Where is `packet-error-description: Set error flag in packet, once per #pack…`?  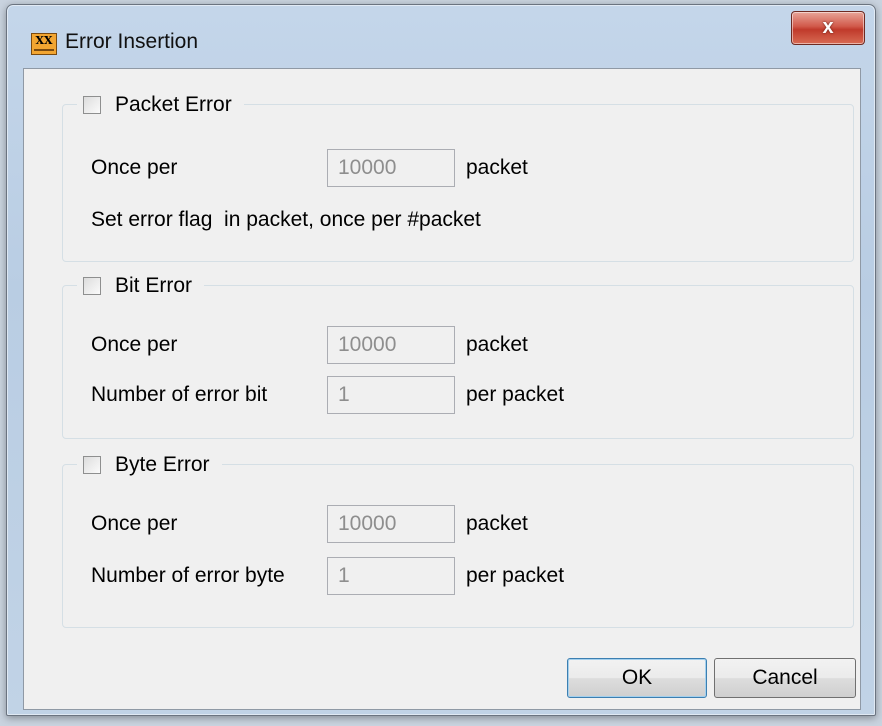 packet-error-description: Set error flag in packet, once per #pack… is located at coordinates (286, 219).